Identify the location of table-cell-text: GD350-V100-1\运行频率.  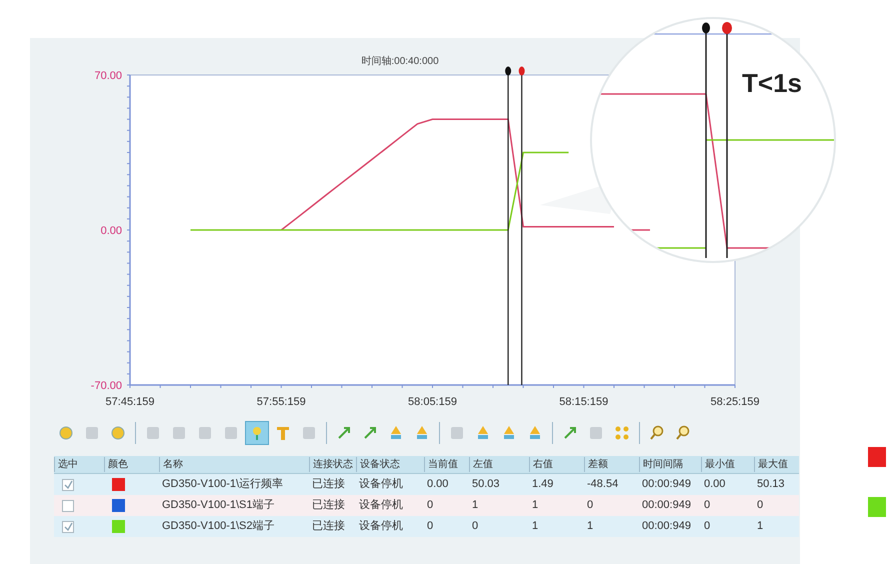
(222, 484).